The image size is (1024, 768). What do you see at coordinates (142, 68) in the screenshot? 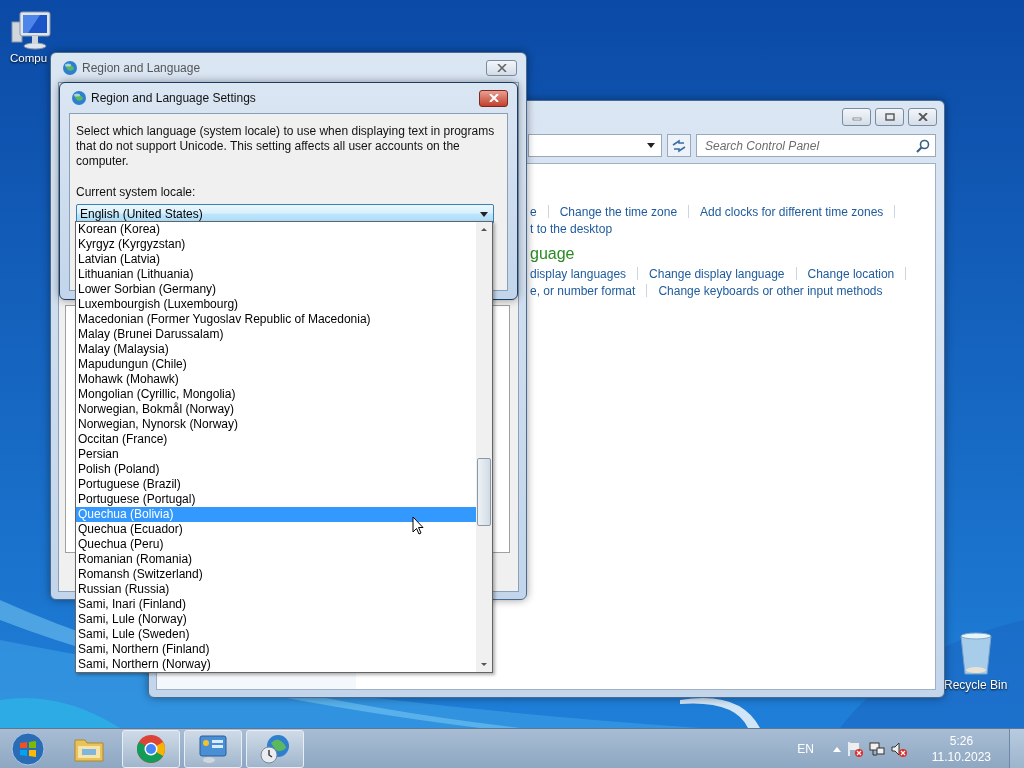
I see `window-title: Region and Language` at bounding box center [142, 68].